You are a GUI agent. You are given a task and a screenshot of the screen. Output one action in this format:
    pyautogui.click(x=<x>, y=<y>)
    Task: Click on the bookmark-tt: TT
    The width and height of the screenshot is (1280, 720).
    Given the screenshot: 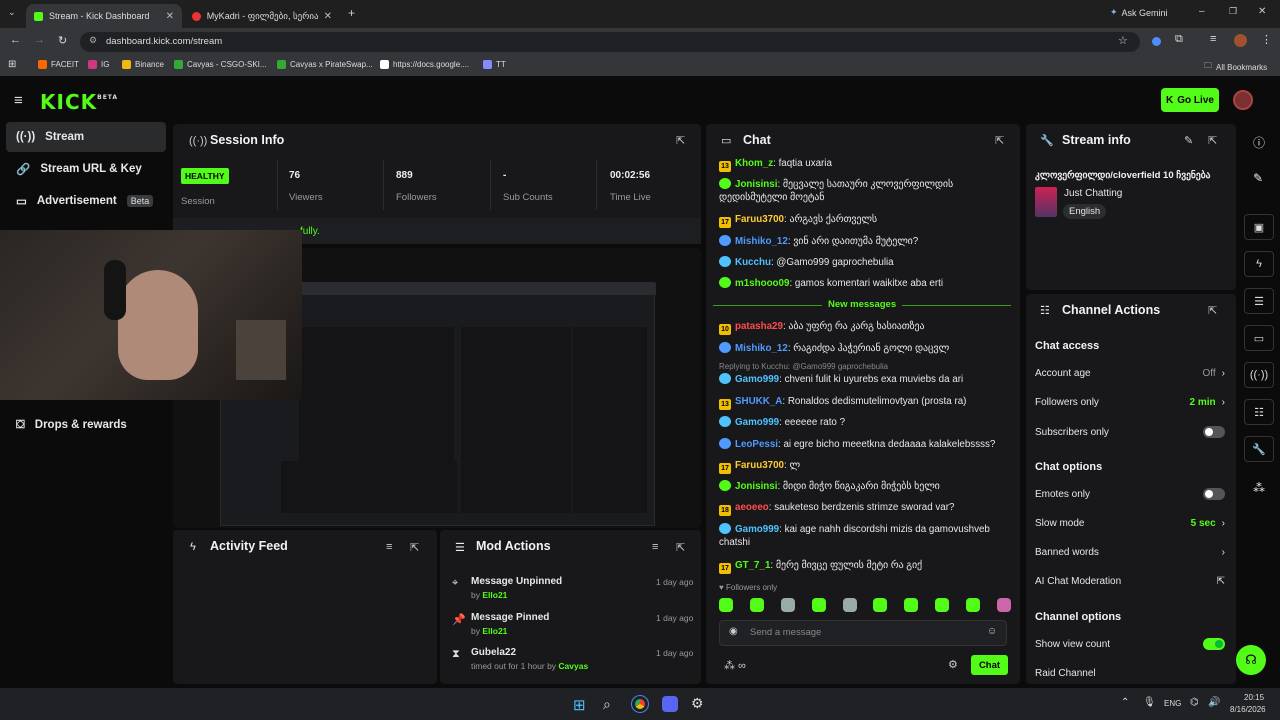 What is the action you would take?
    pyautogui.click(x=494, y=64)
    